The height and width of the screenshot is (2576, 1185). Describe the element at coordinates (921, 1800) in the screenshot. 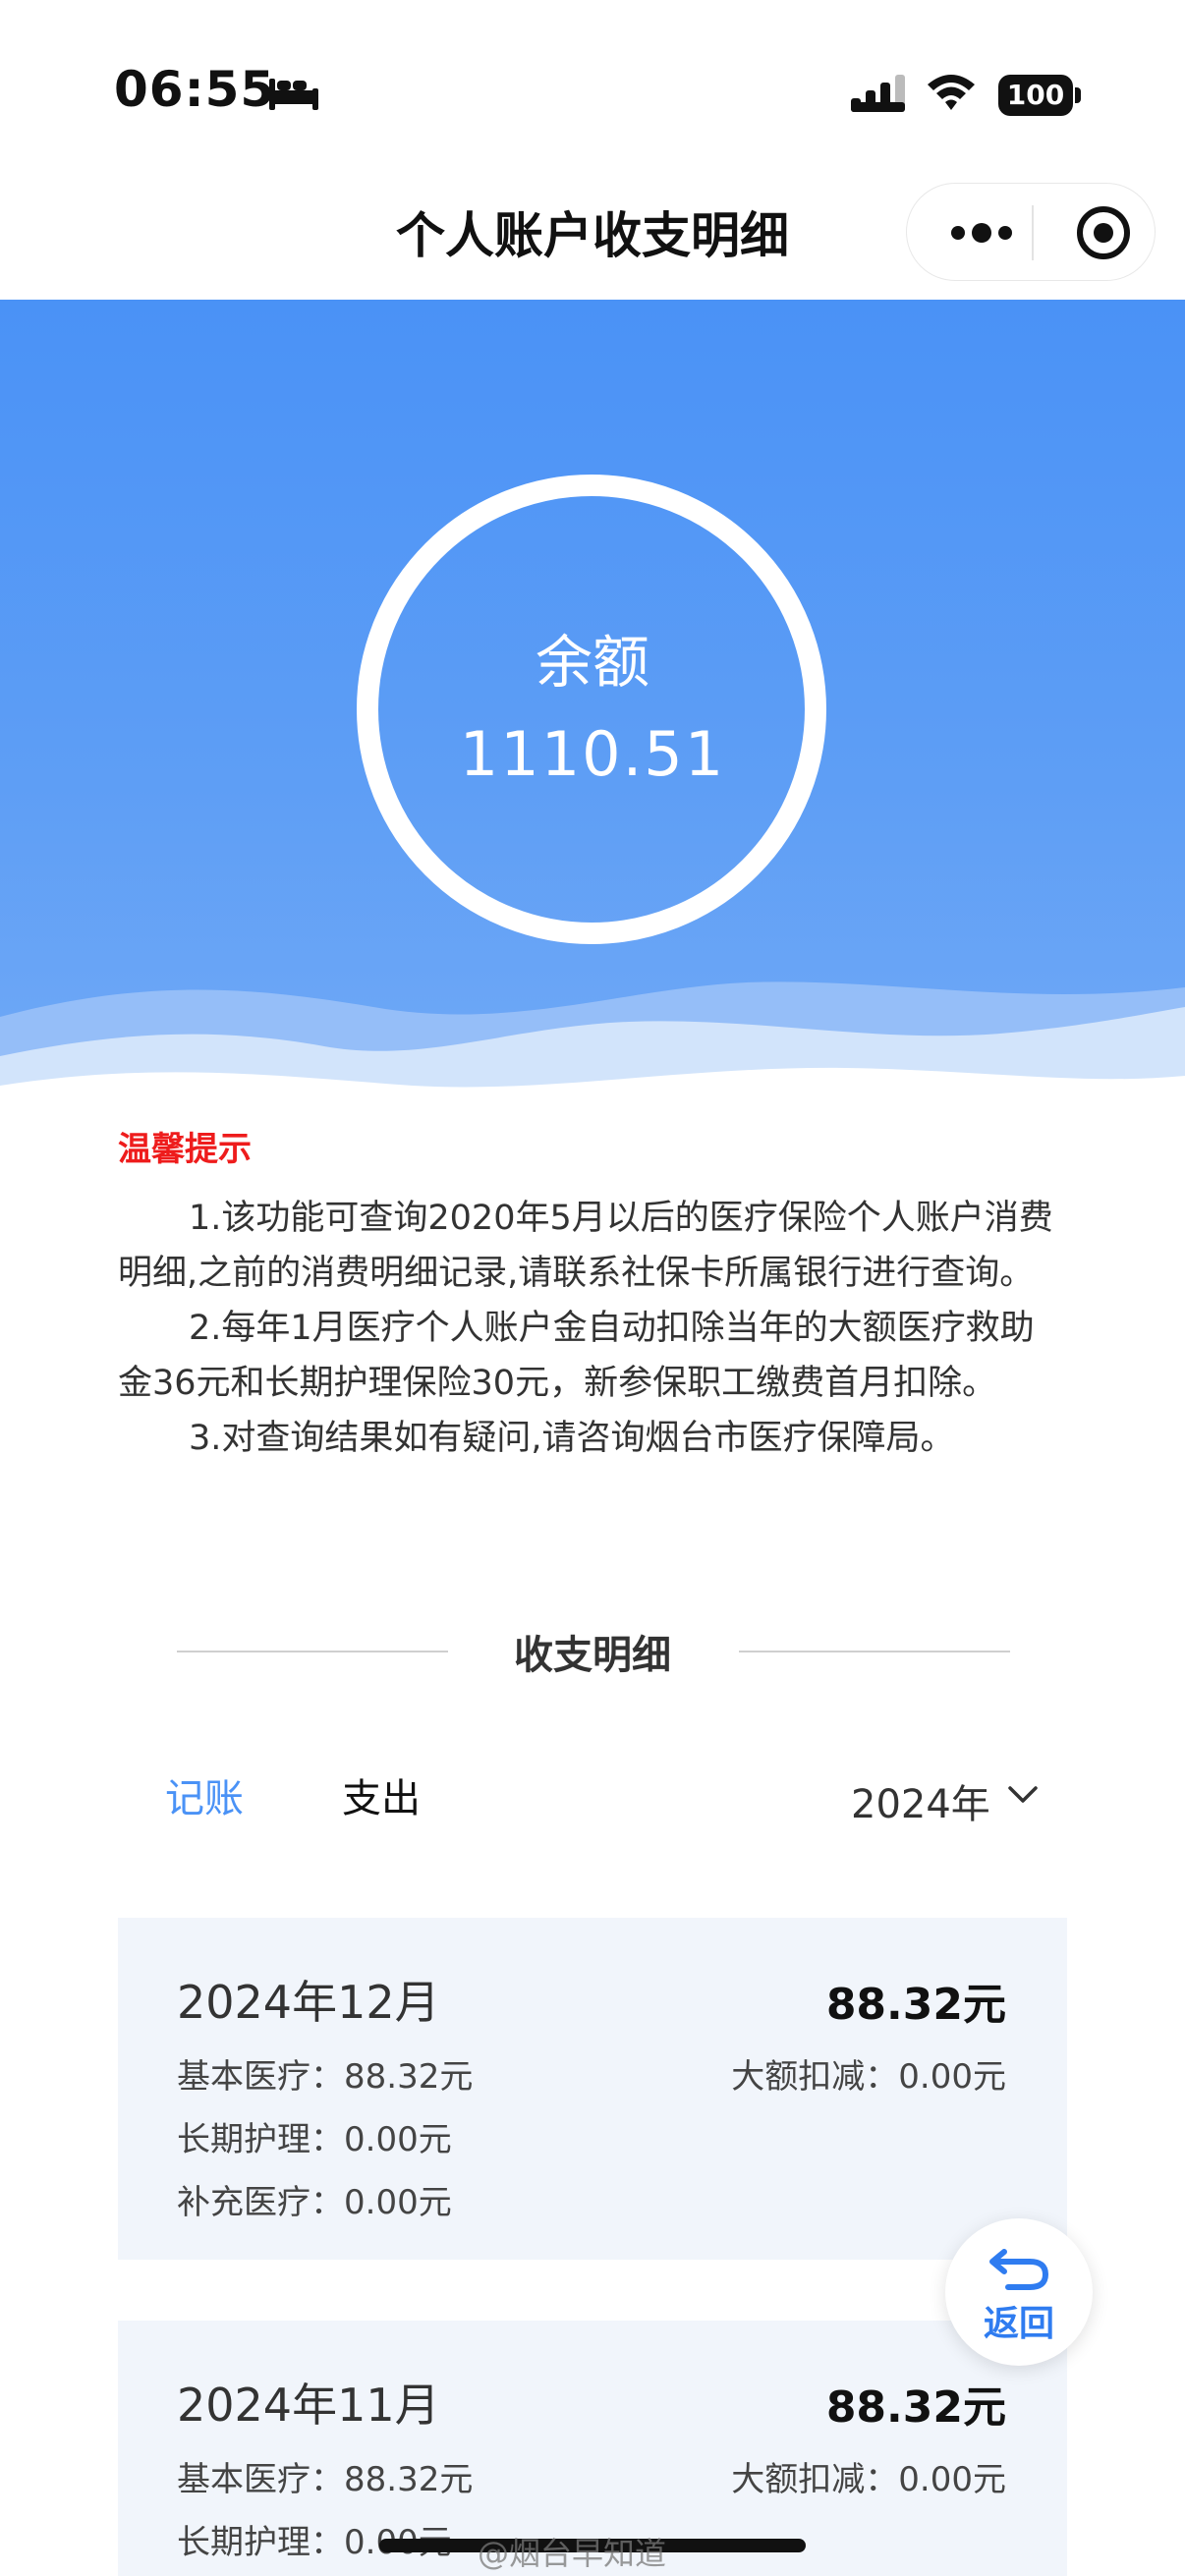

I see `year-select: 2024年` at that location.